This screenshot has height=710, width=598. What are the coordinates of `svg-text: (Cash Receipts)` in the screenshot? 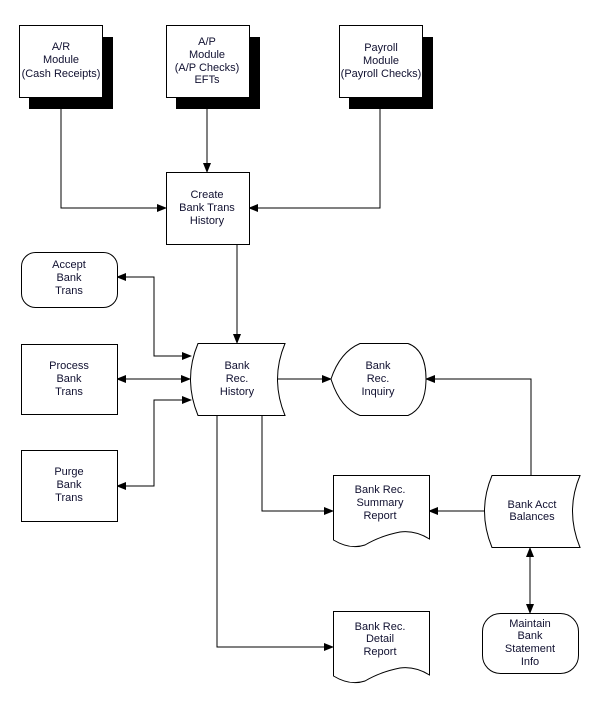 It's located at (61, 74).